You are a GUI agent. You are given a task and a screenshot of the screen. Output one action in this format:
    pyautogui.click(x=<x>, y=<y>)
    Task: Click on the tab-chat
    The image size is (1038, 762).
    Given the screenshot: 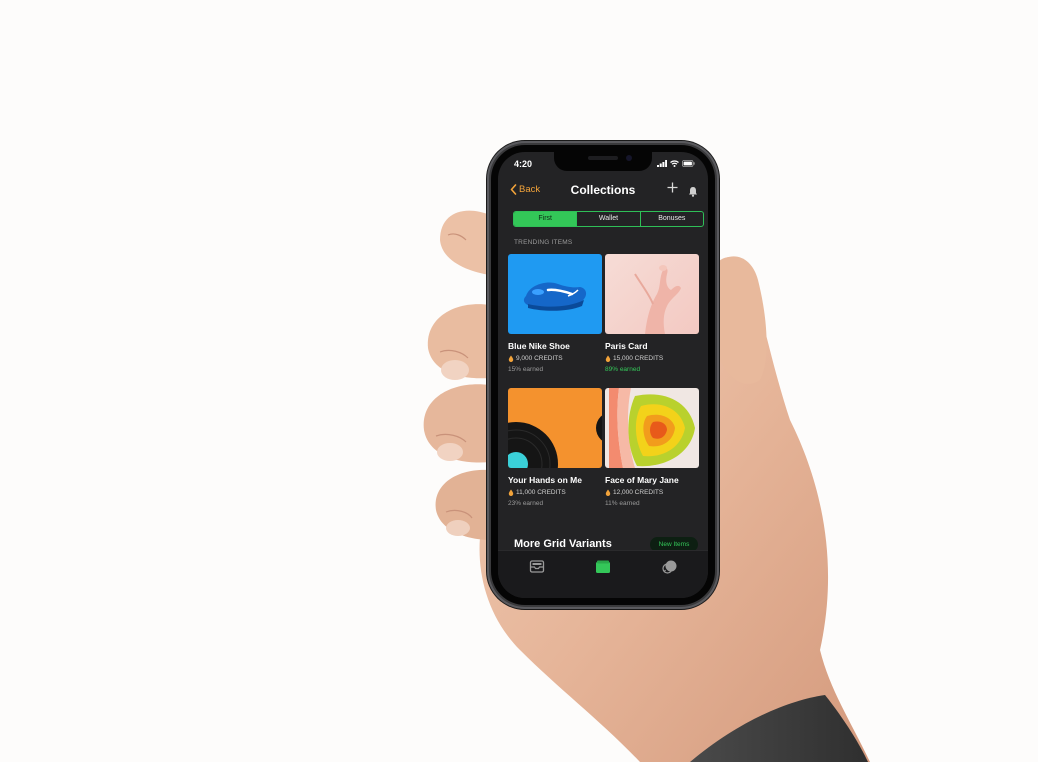 What is the action you would take?
    pyautogui.click(x=670, y=567)
    